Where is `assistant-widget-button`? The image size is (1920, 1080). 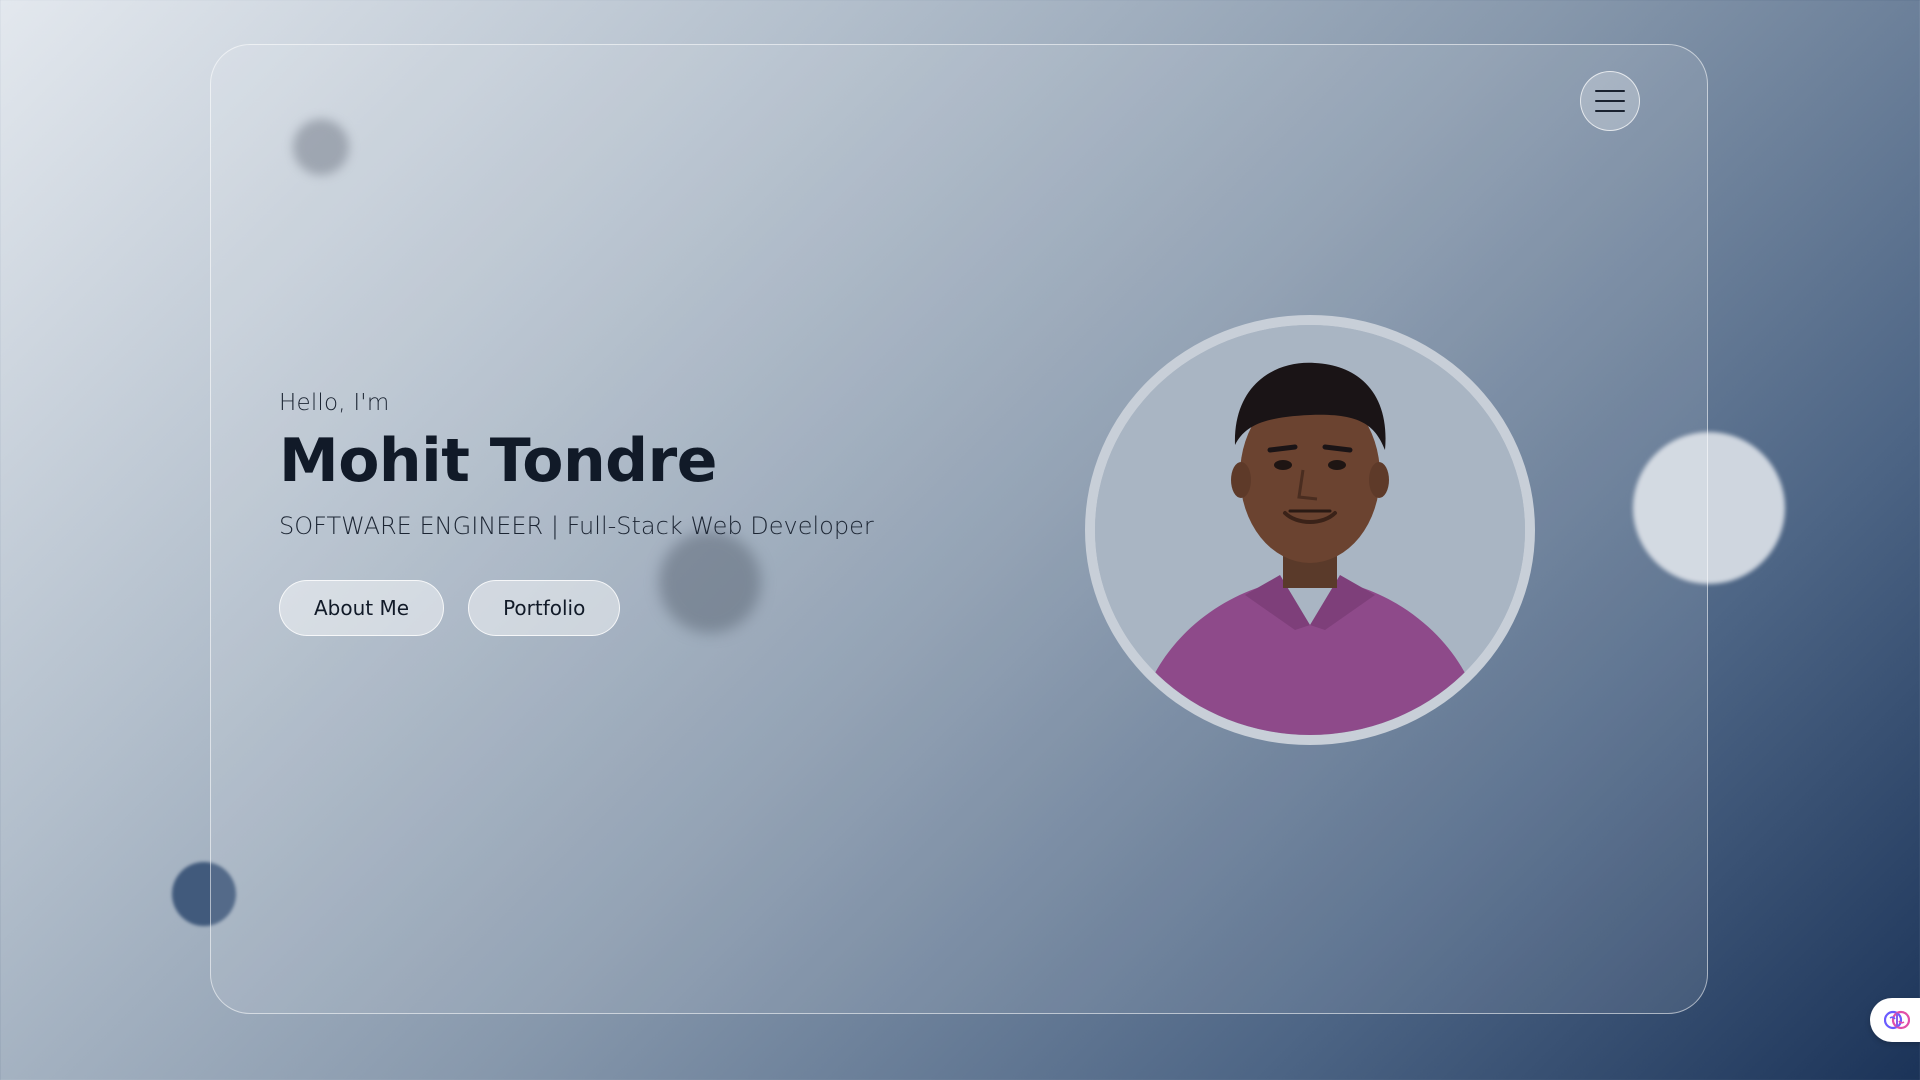
assistant-widget-button is located at coordinates (1895, 1020).